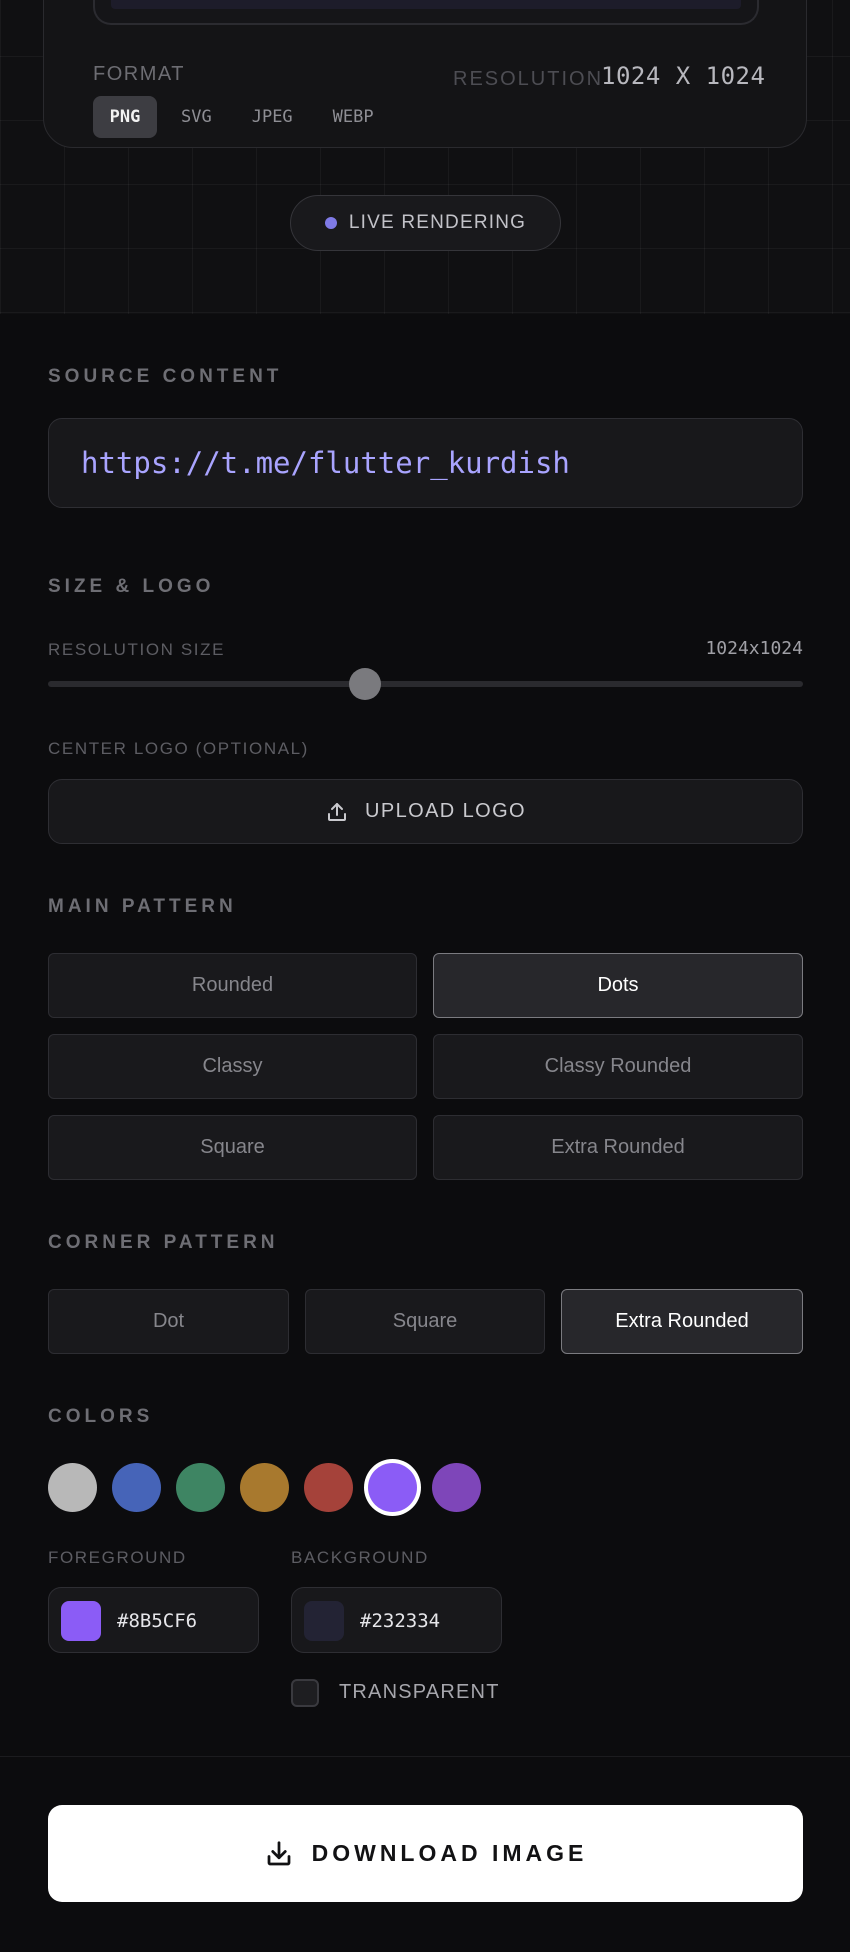  Describe the element at coordinates (136, 1487) in the screenshot. I see `color-swatch-blue` at that location.